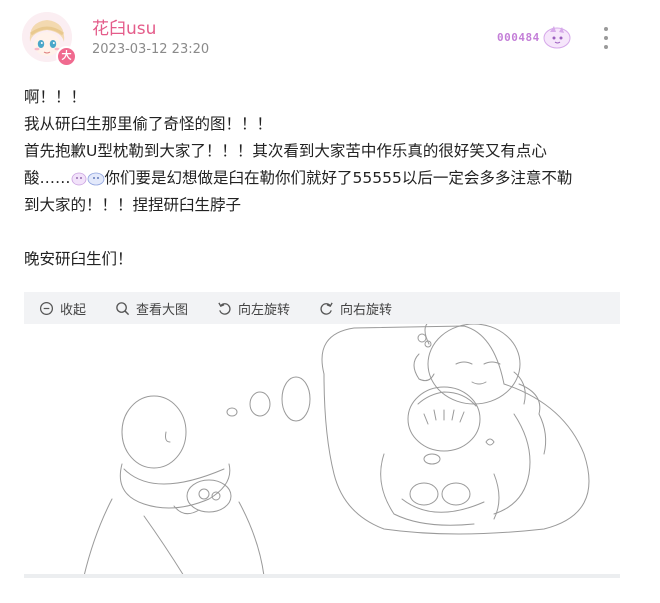 This screenshot has width=660, height=603. What do you see at coordinates (326, 308) in the screenshot?
I see `rotate-right-icon` at bounding box center [326, 308].